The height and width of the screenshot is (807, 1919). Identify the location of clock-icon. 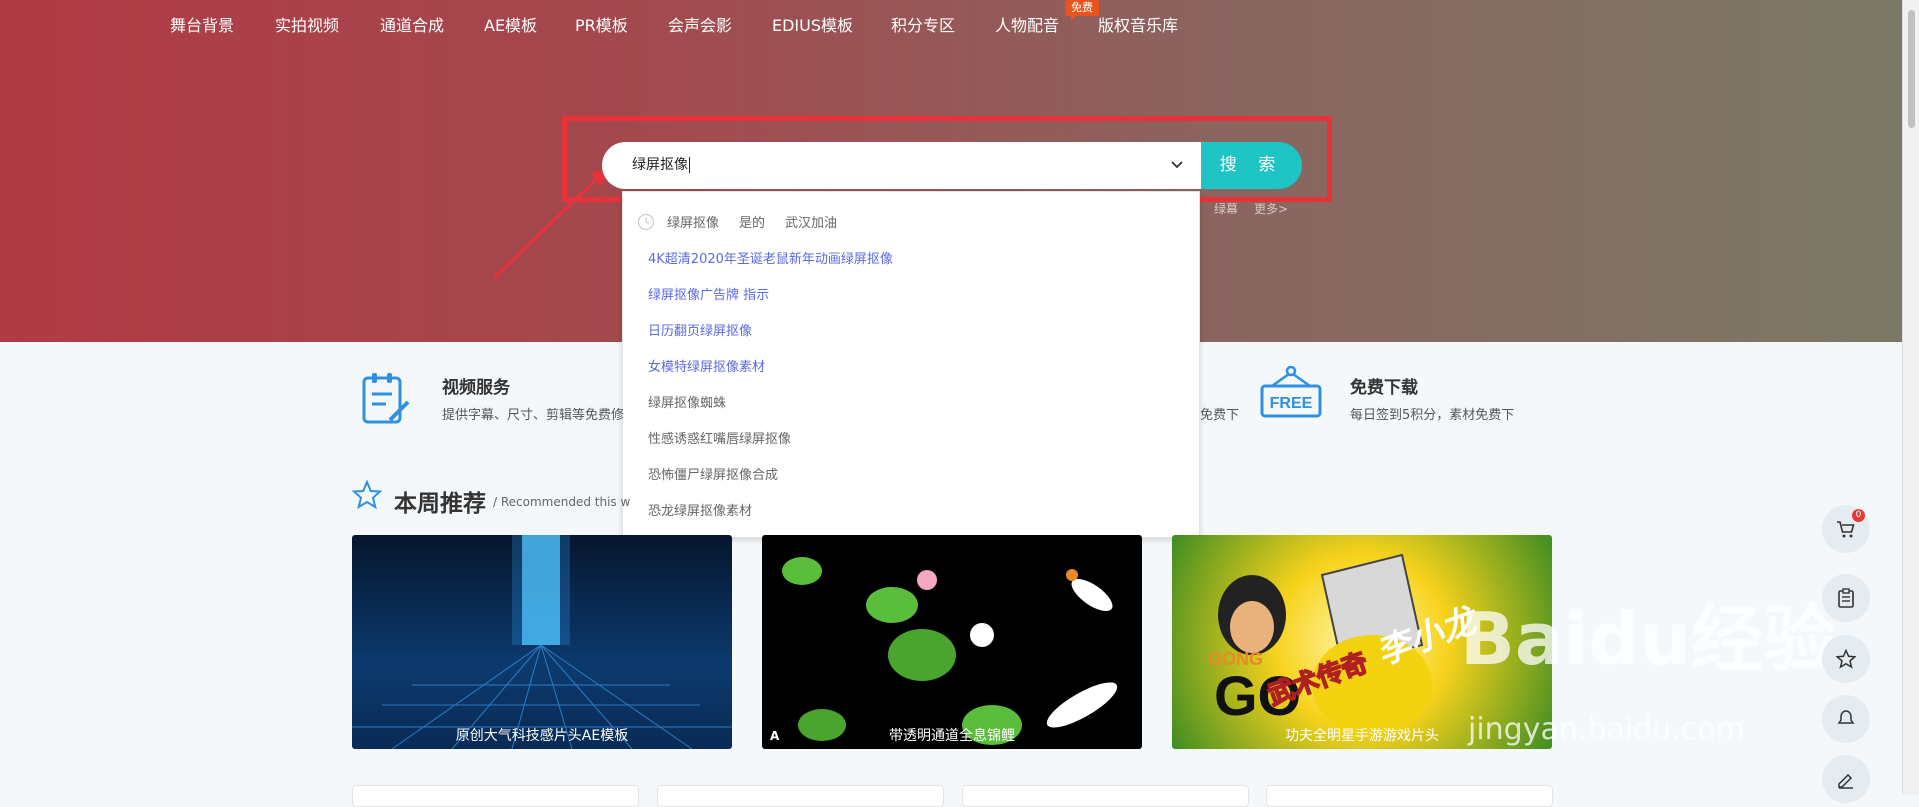
(646, 221).